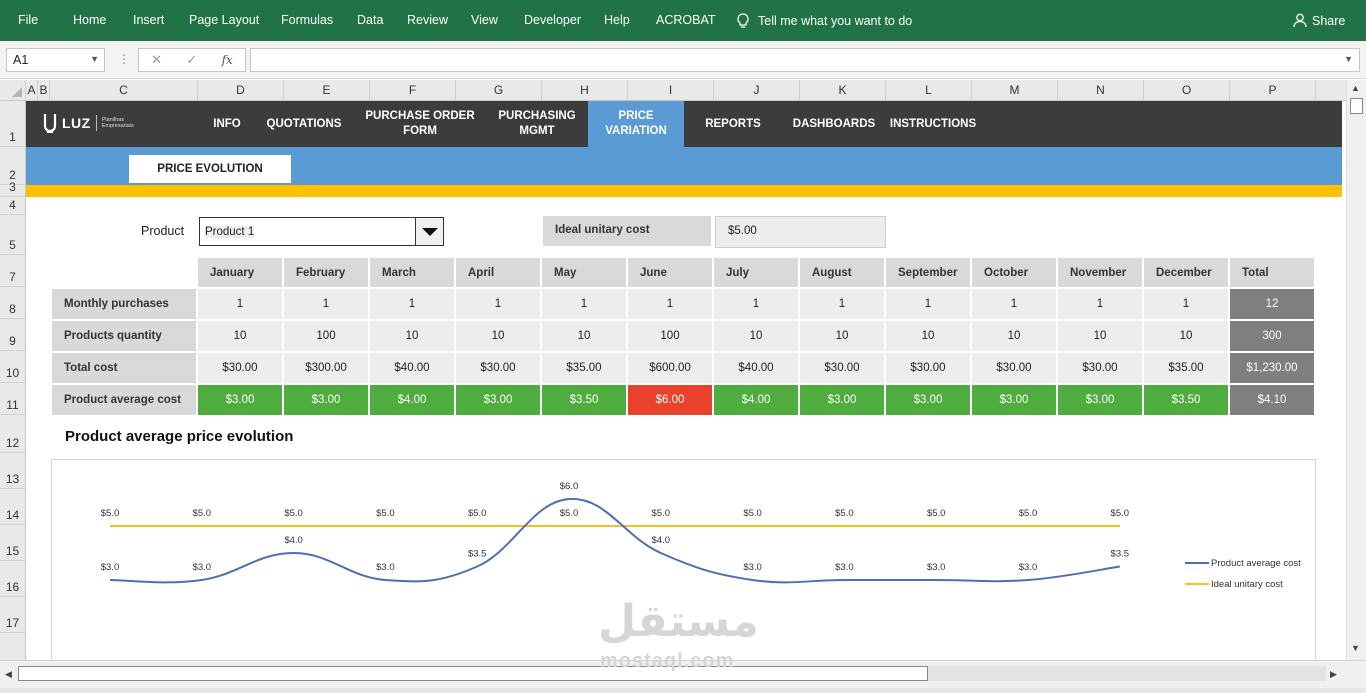 The image size is (1366, 693). I want to click on nav-purchasing-mgmt: PURCHASING MGMT, so click(537, 124).